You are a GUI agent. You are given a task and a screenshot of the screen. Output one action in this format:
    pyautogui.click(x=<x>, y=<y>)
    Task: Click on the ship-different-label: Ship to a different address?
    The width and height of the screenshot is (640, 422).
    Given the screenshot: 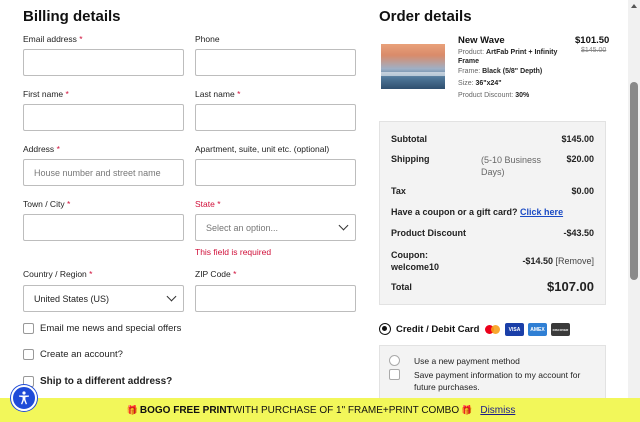 What is the action you would take?
    pyautogui.click(x=106, y=381)
    